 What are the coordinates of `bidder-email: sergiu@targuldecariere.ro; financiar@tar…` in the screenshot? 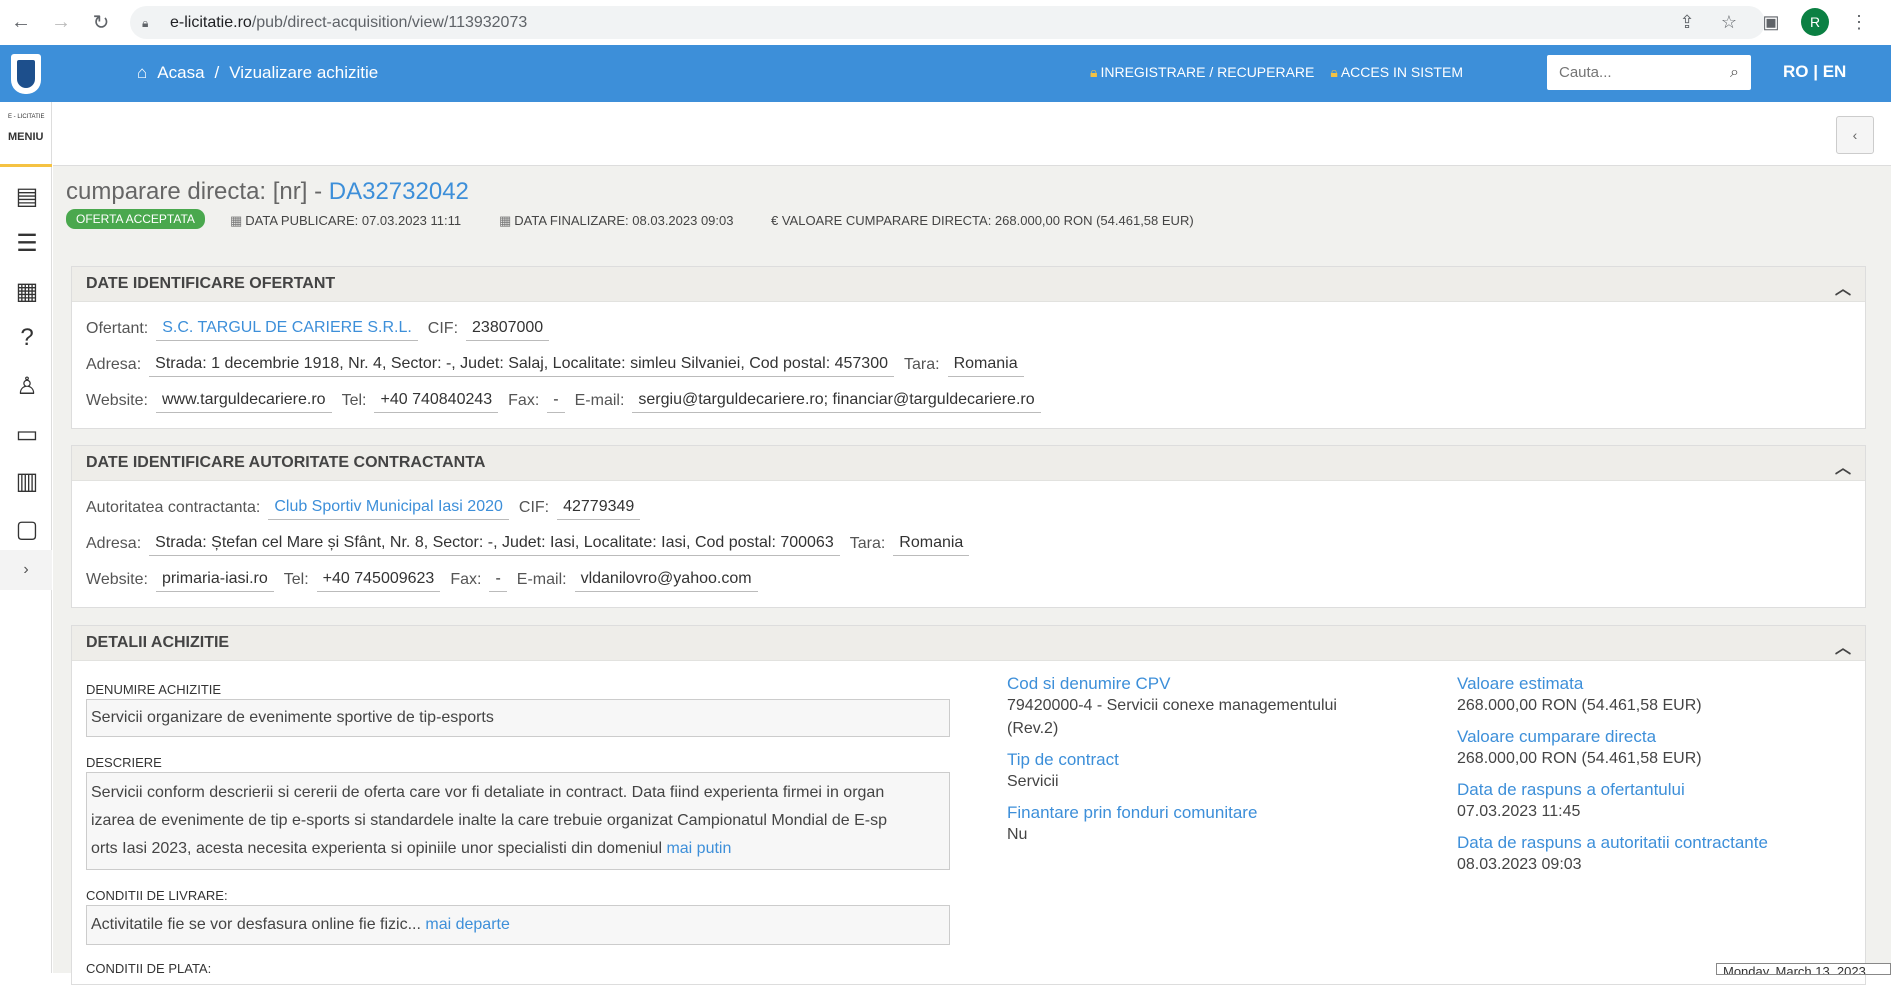 It's located at (836, 401).